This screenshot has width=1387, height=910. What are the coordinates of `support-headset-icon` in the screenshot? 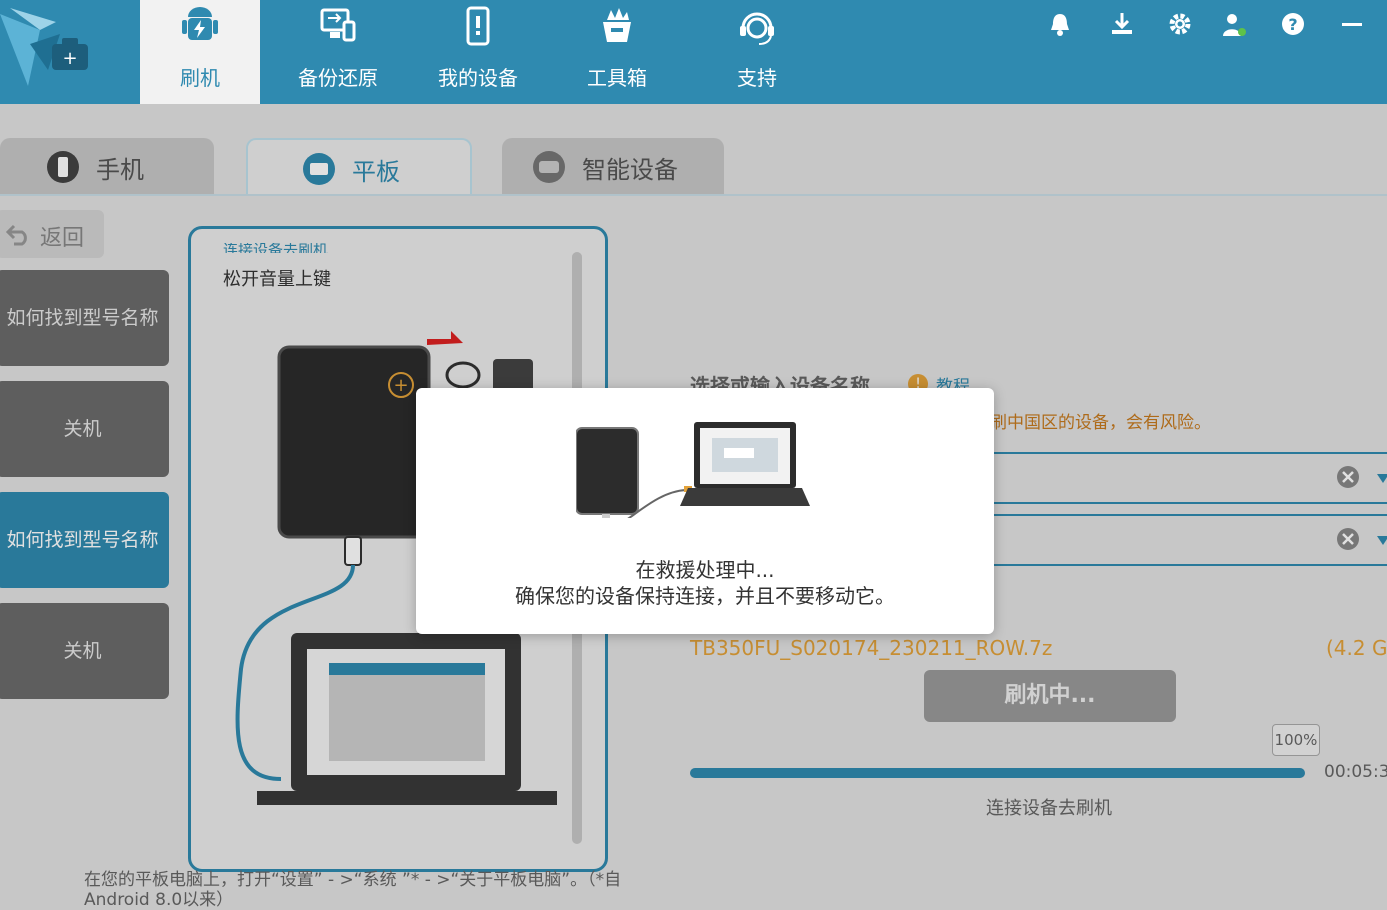 It's located at (757, 28).